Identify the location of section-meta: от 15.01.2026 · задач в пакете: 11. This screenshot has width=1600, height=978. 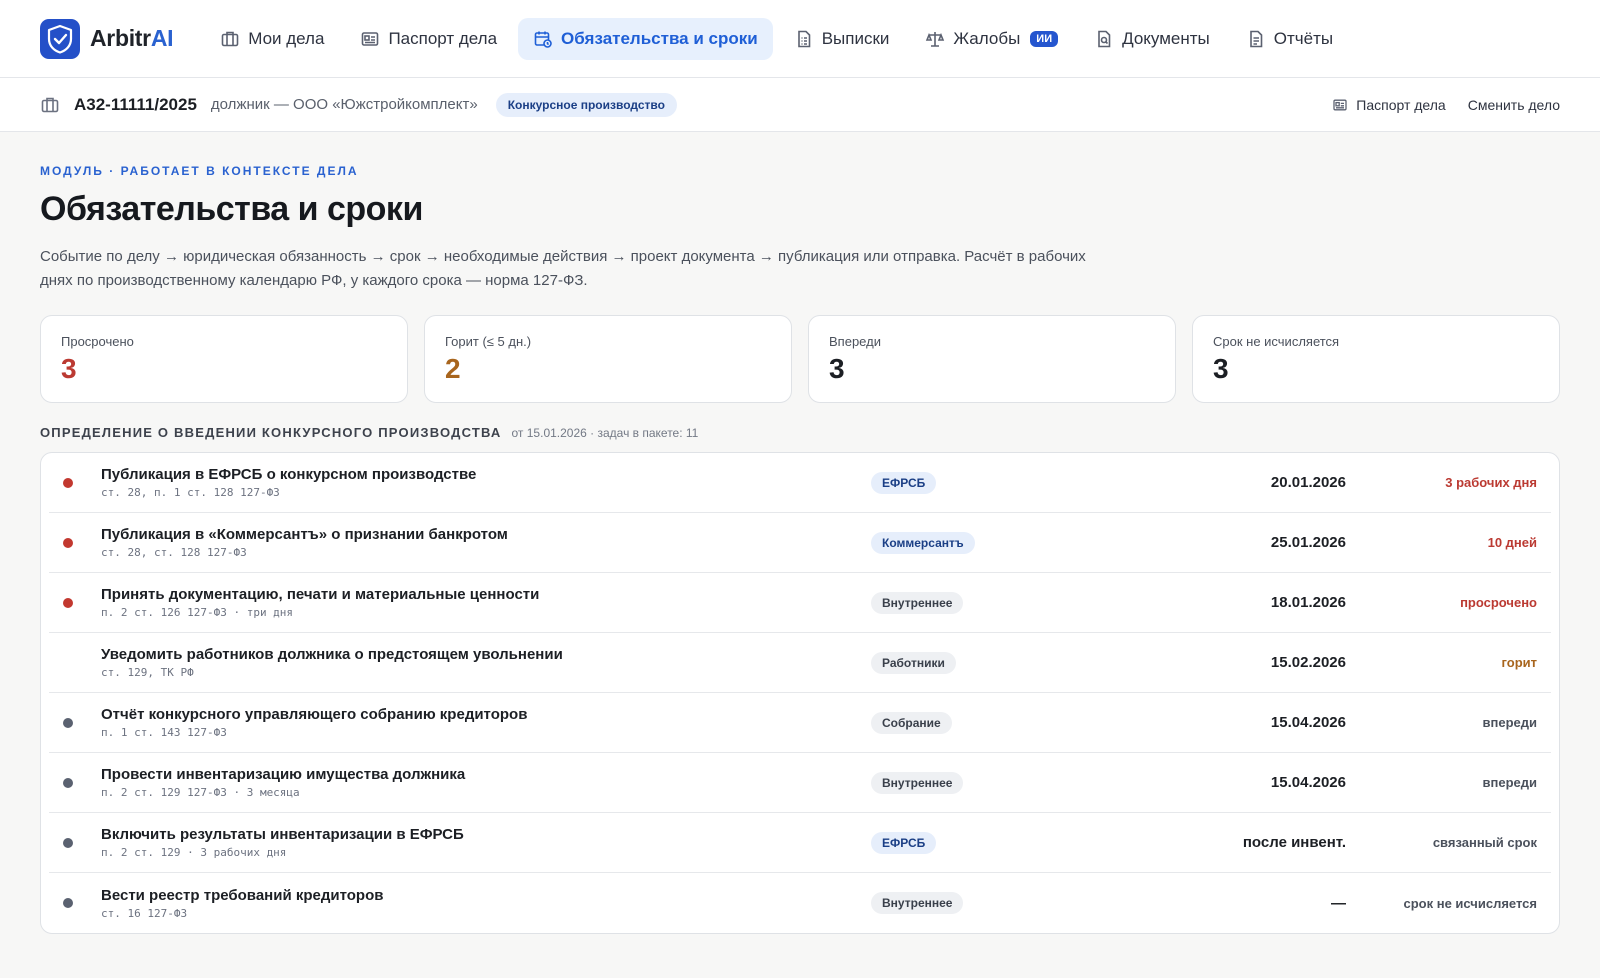
(605, 433).